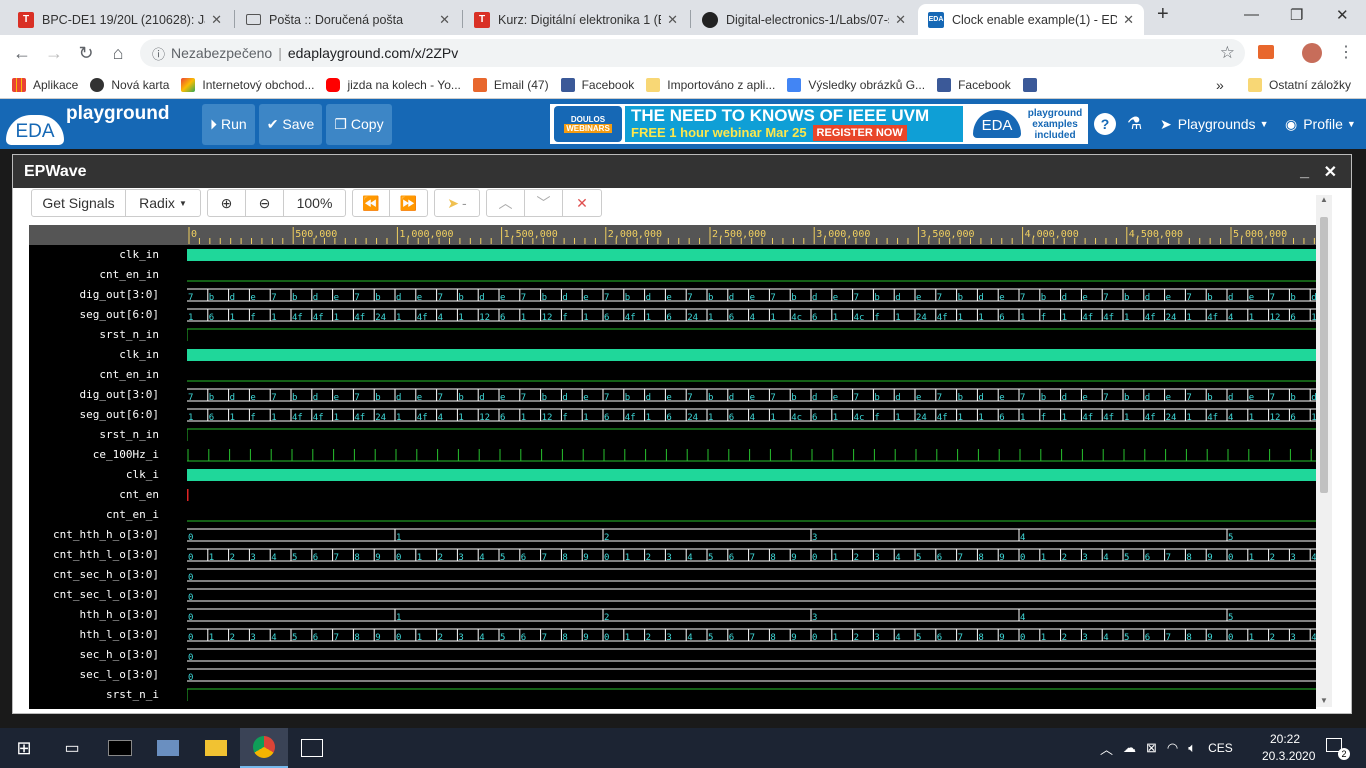 The image size is (1366, 768). Describe the element at coordinates (108, 455) in the screenshot. I see `signal-name: ce_100Hz_i` at that location.